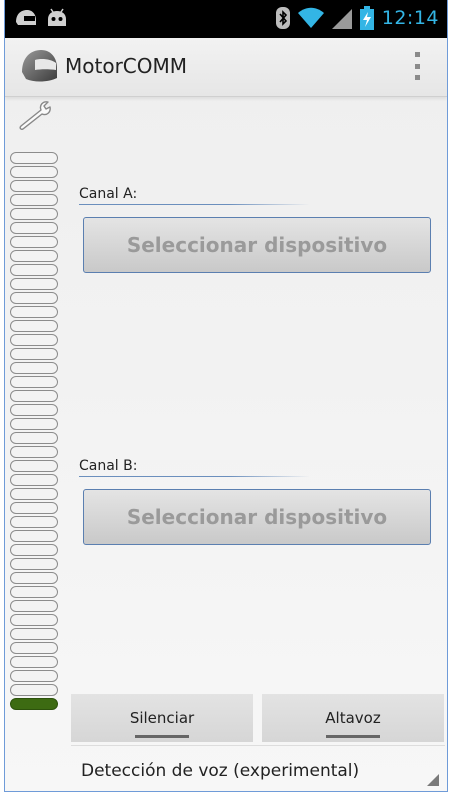 The height and width of the screenshot is (796, 452). I want to click on status-time: 12:14, so click(410, 18).